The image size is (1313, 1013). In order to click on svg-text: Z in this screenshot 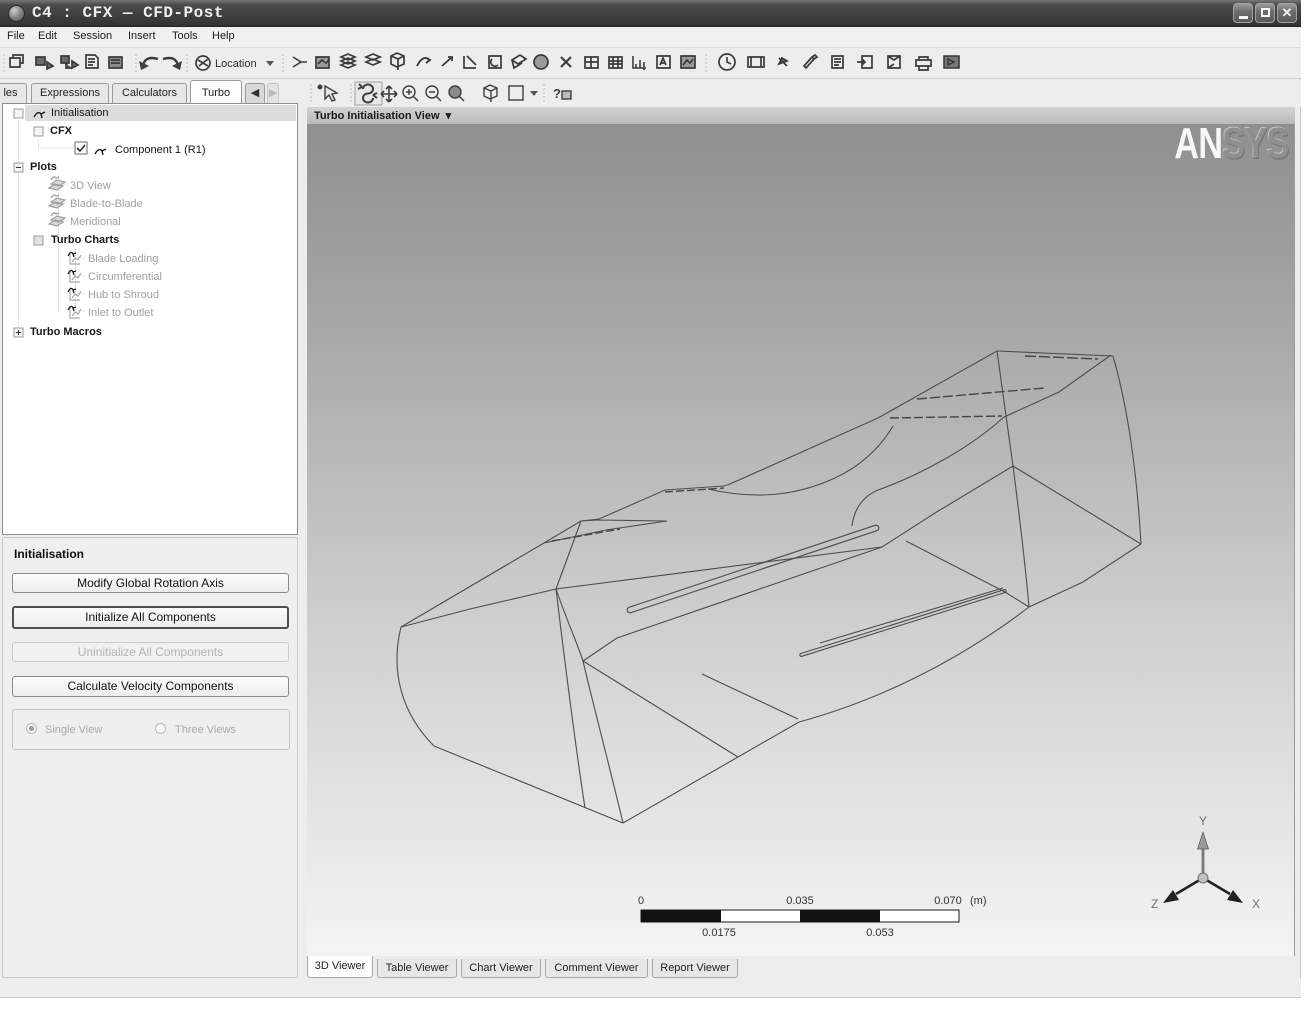, I will do `click(1154, 904)`.